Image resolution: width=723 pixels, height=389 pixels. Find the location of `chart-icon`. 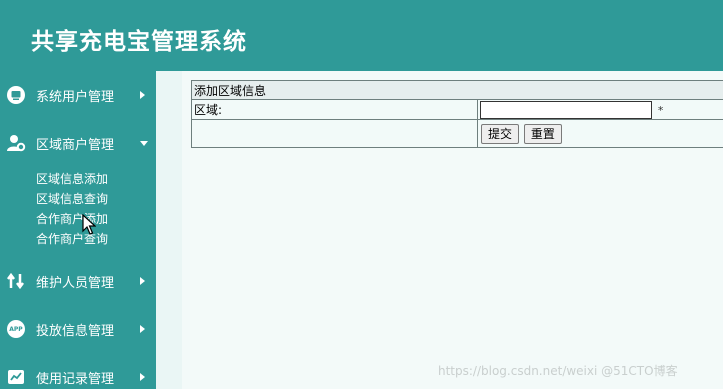

chart-icon is located at coordinates (16, 377).